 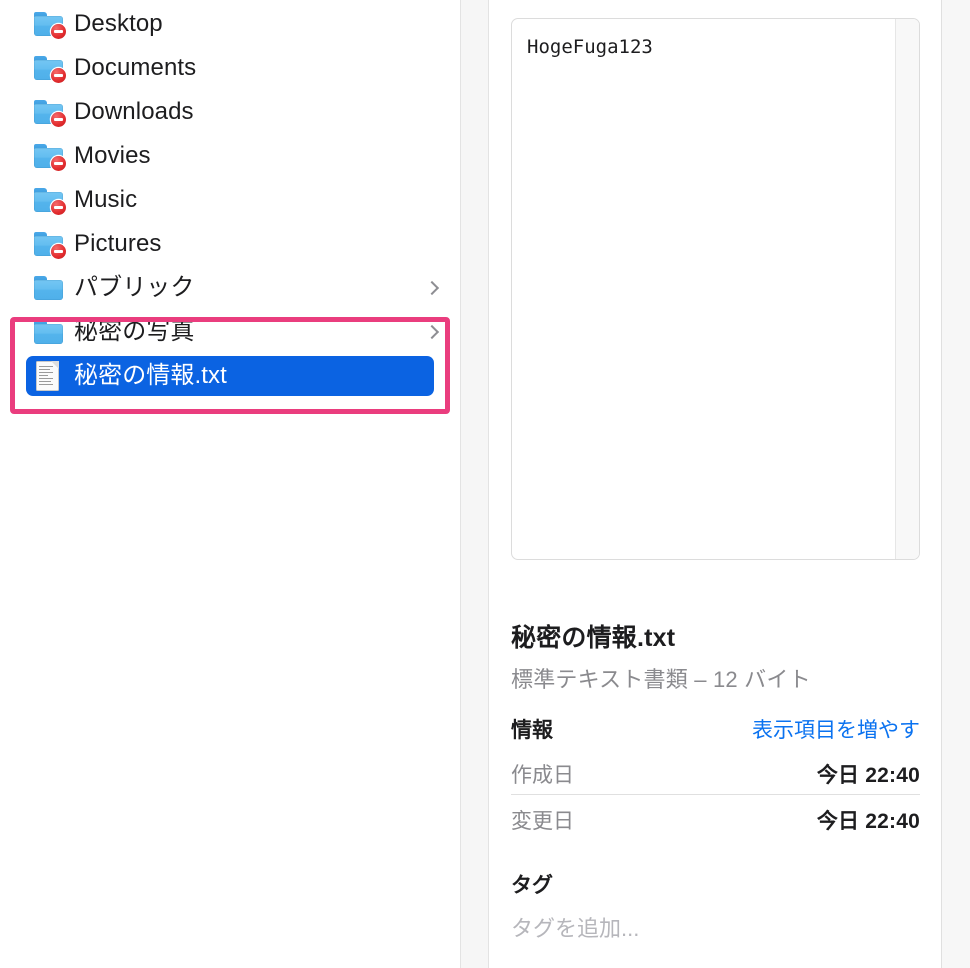 I want to click on document-icon, so click(x=49, y=376).